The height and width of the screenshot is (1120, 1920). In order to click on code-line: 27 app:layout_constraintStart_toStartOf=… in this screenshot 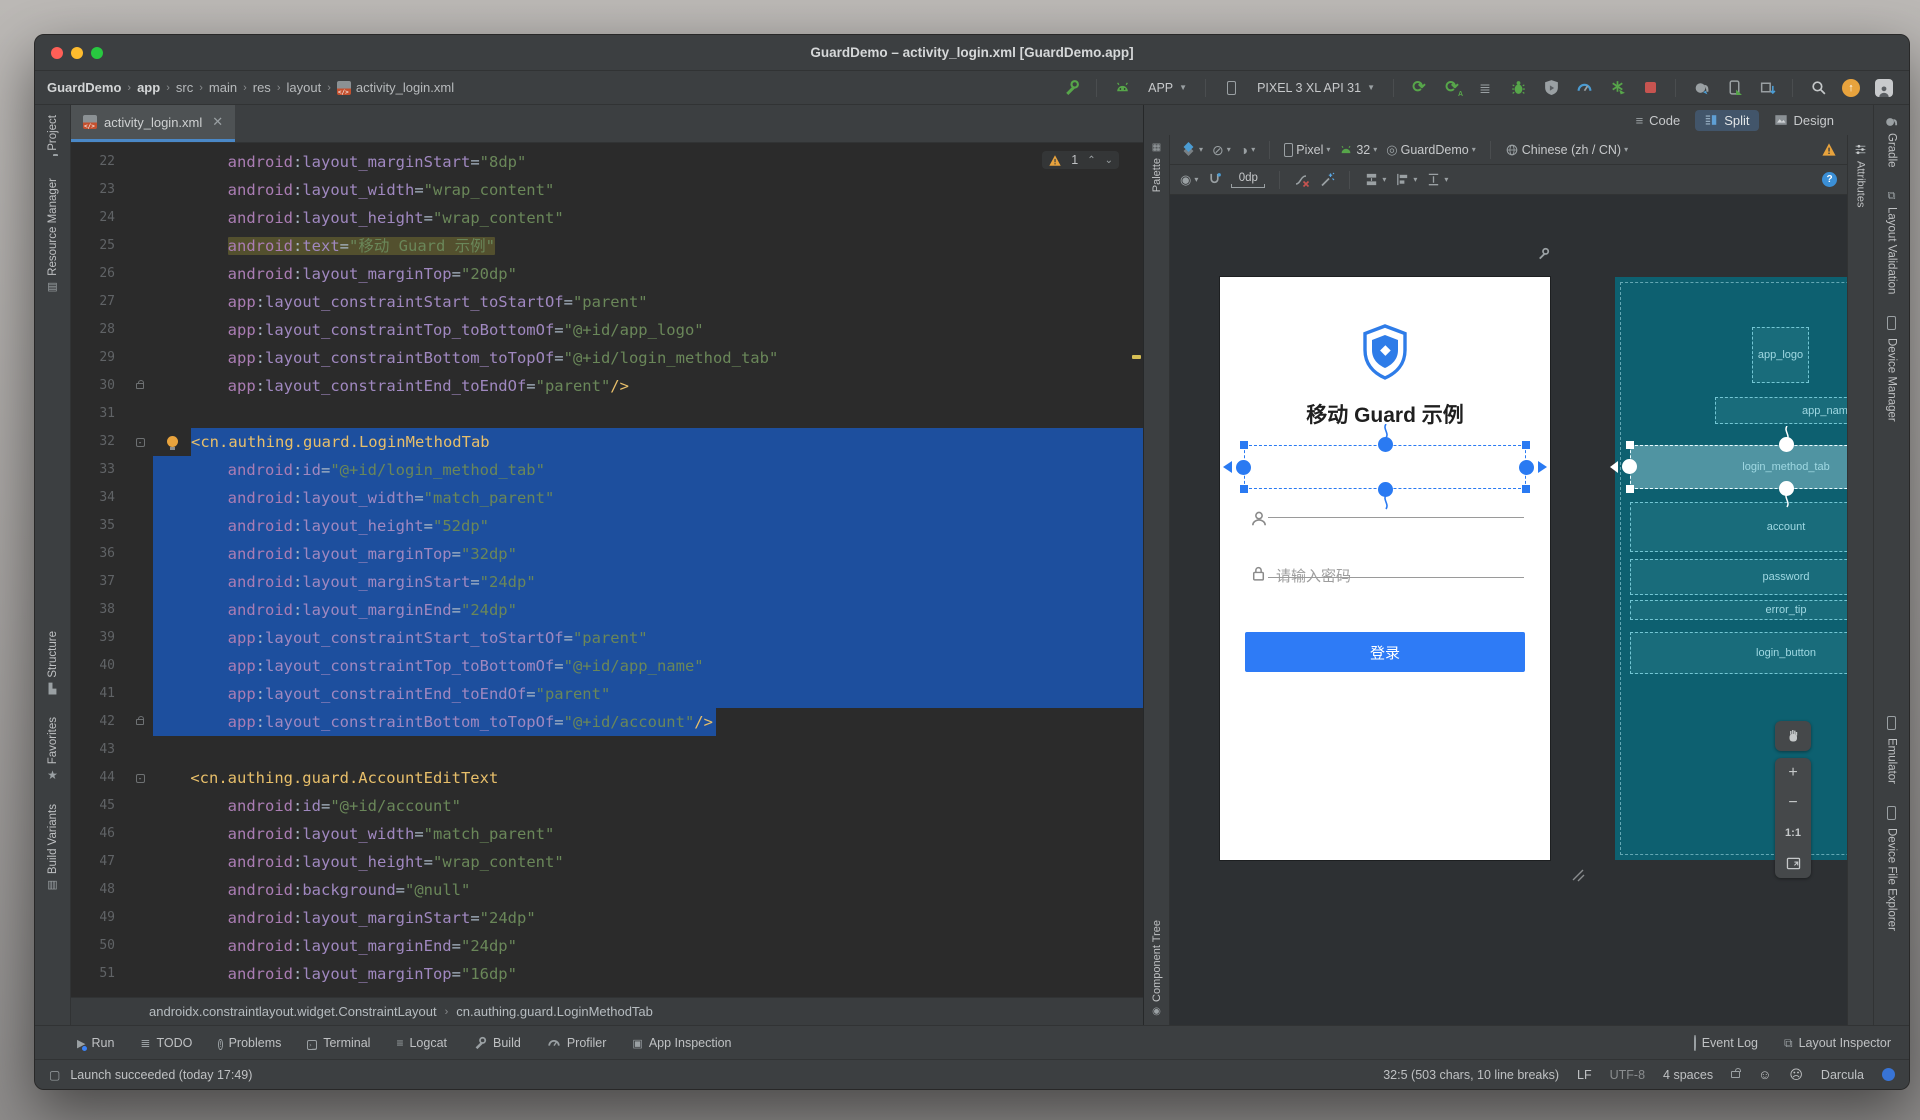, I will do `click(607, 302)`.